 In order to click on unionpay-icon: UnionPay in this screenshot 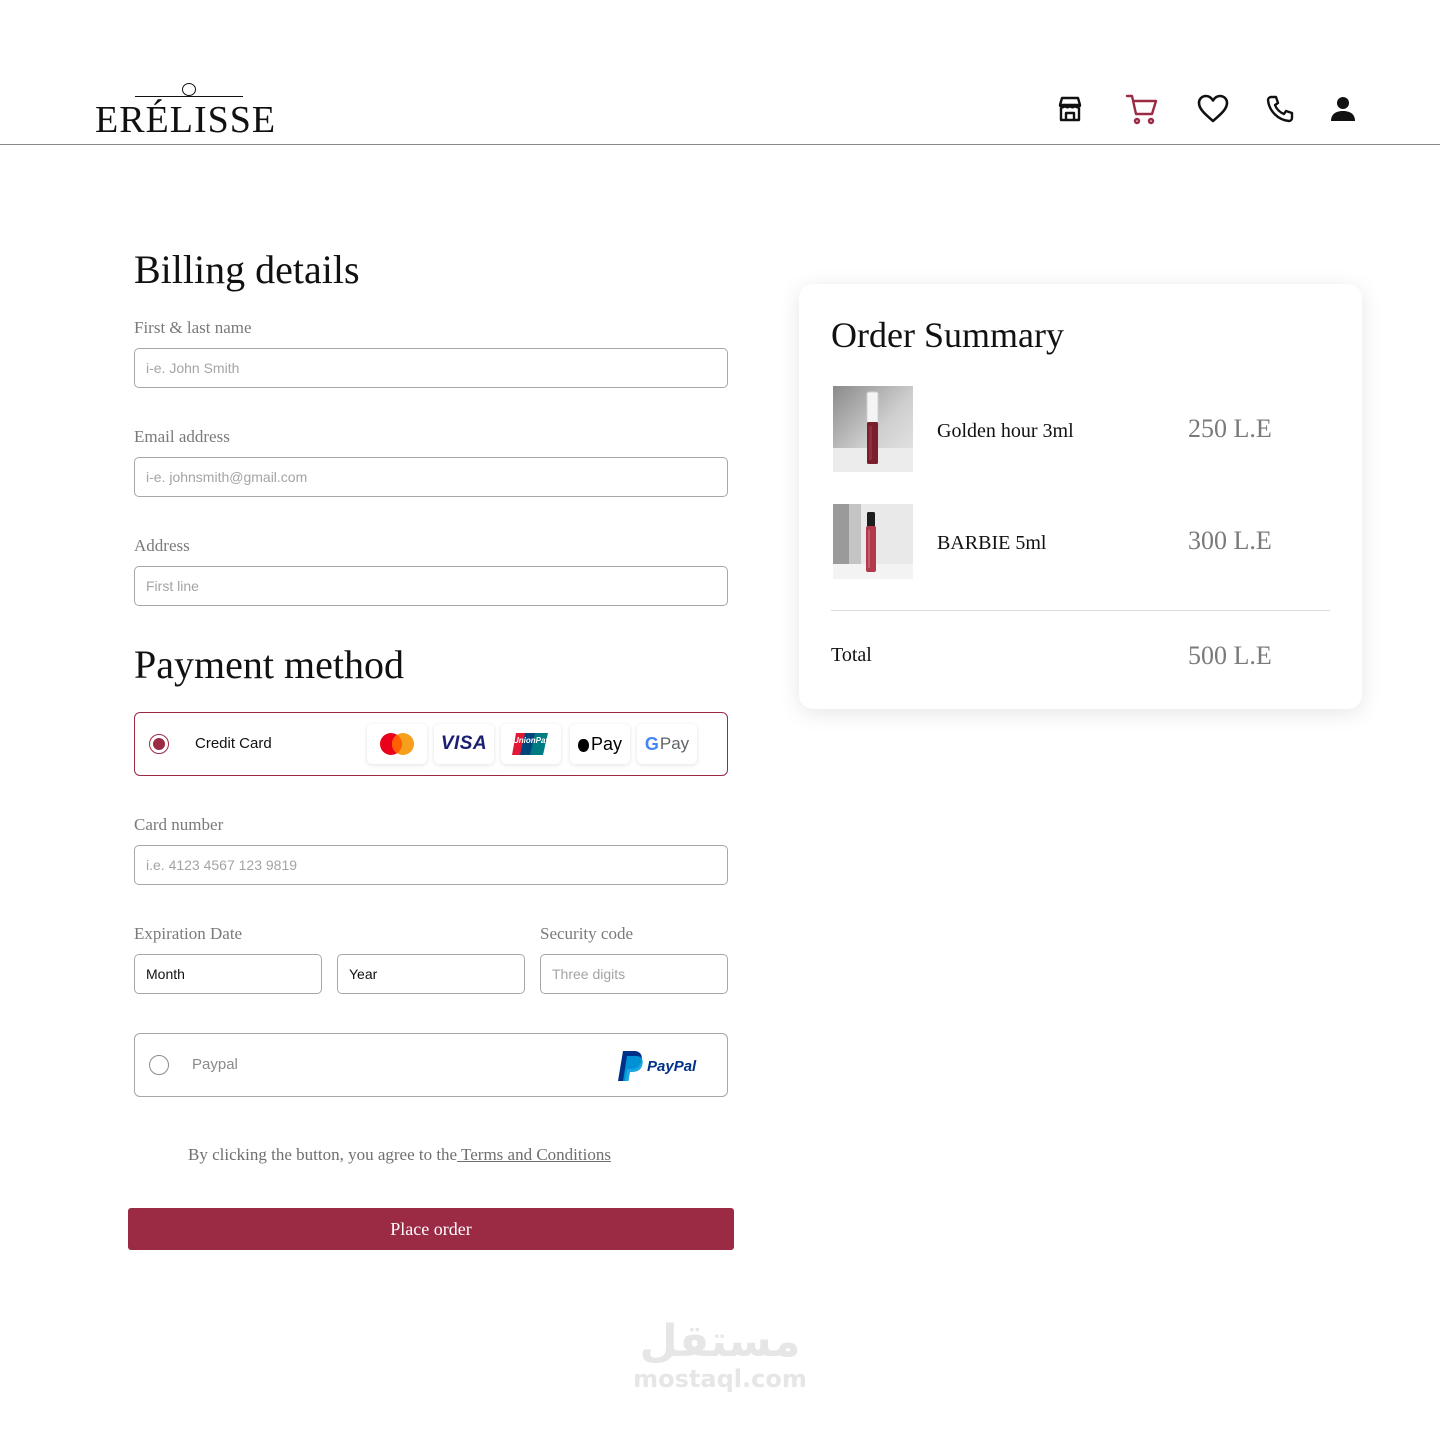, I will do `click(531, 744)`.